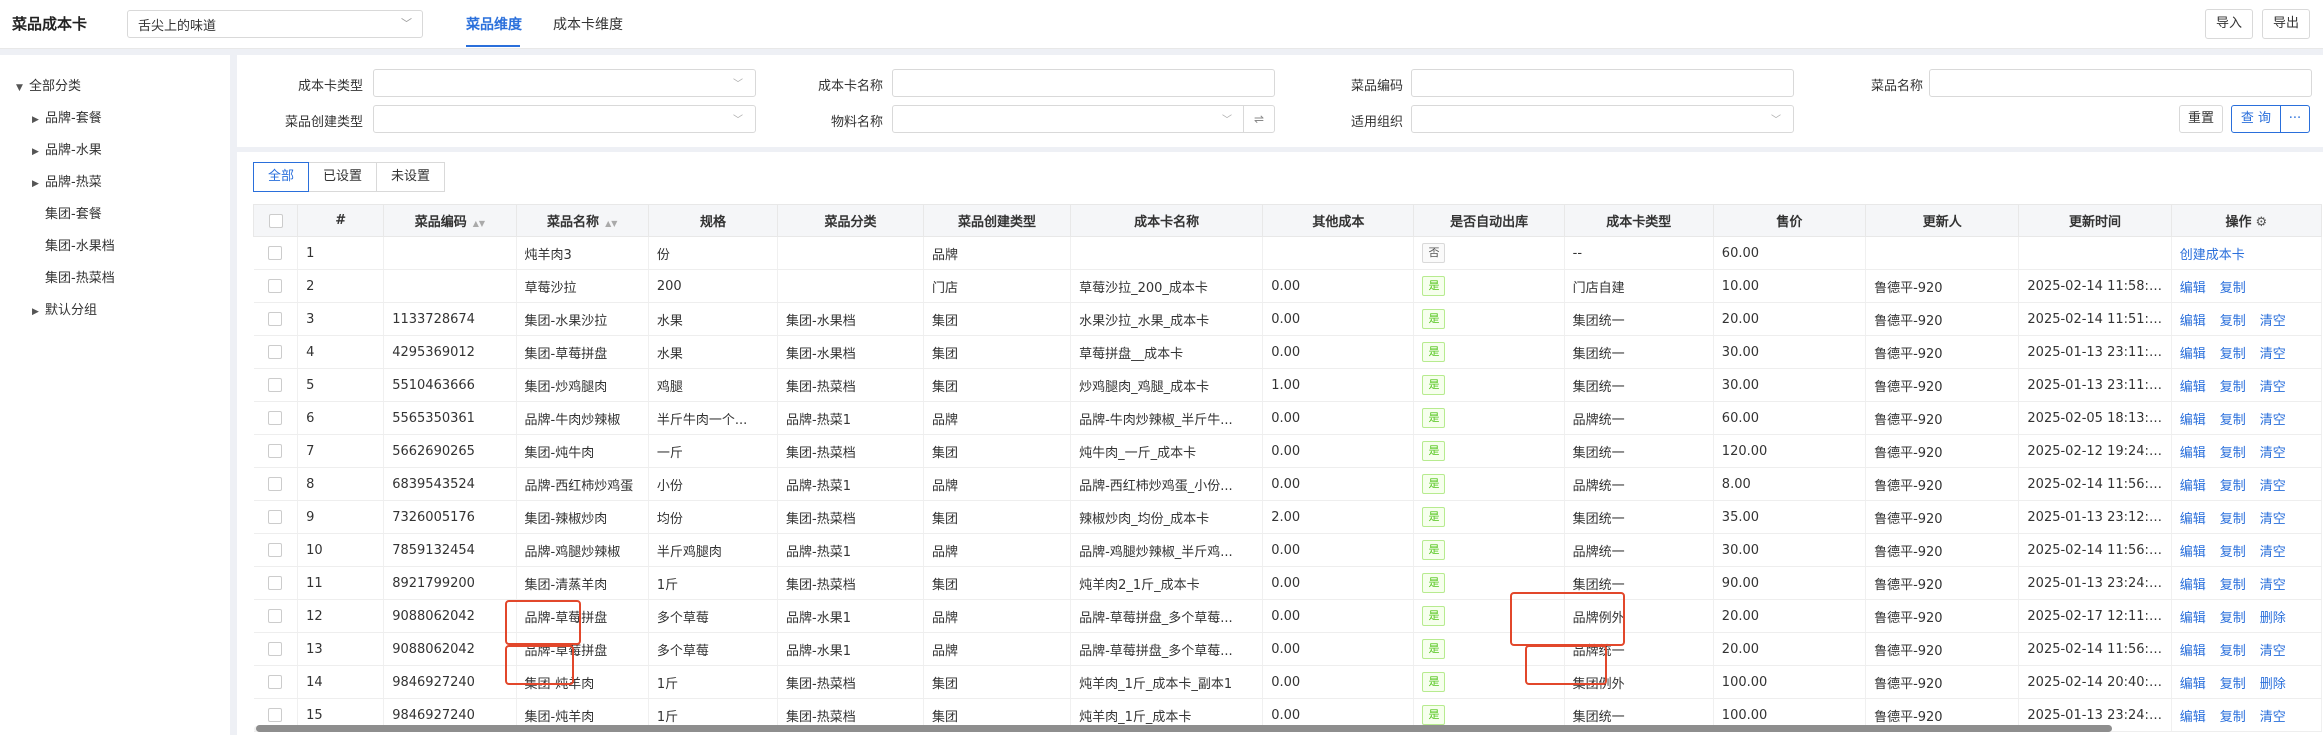 The image size is (2323, 735). I want to click on header-dish-code: 菜品编码 ▲▼, so click(450, 220).